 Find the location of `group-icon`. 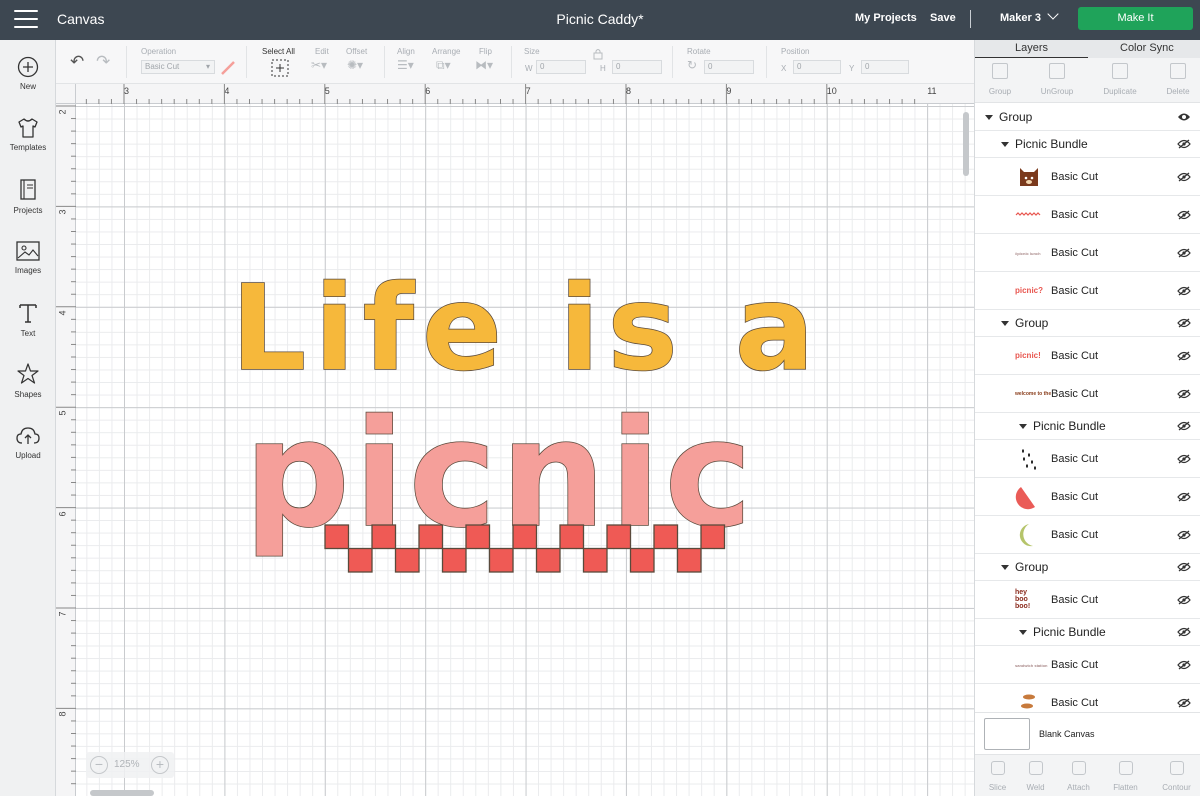

group-icon is located at coordinates (1000, 71).